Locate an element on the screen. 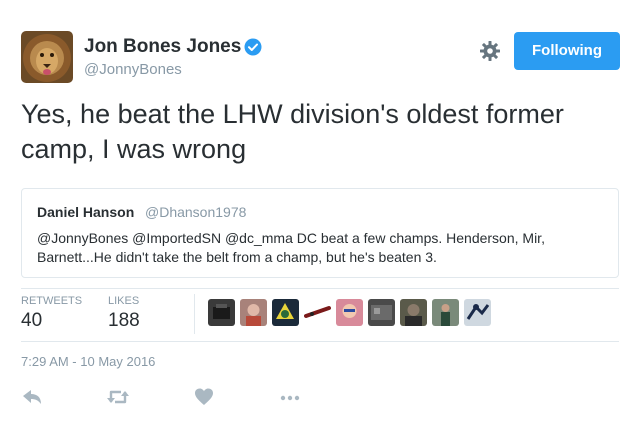 Image resolution: width=640 pixels, height=427 pixels. tweet-timestamp: 7:29 AM - 10 May 2016 is located at coordinates (88, 361).